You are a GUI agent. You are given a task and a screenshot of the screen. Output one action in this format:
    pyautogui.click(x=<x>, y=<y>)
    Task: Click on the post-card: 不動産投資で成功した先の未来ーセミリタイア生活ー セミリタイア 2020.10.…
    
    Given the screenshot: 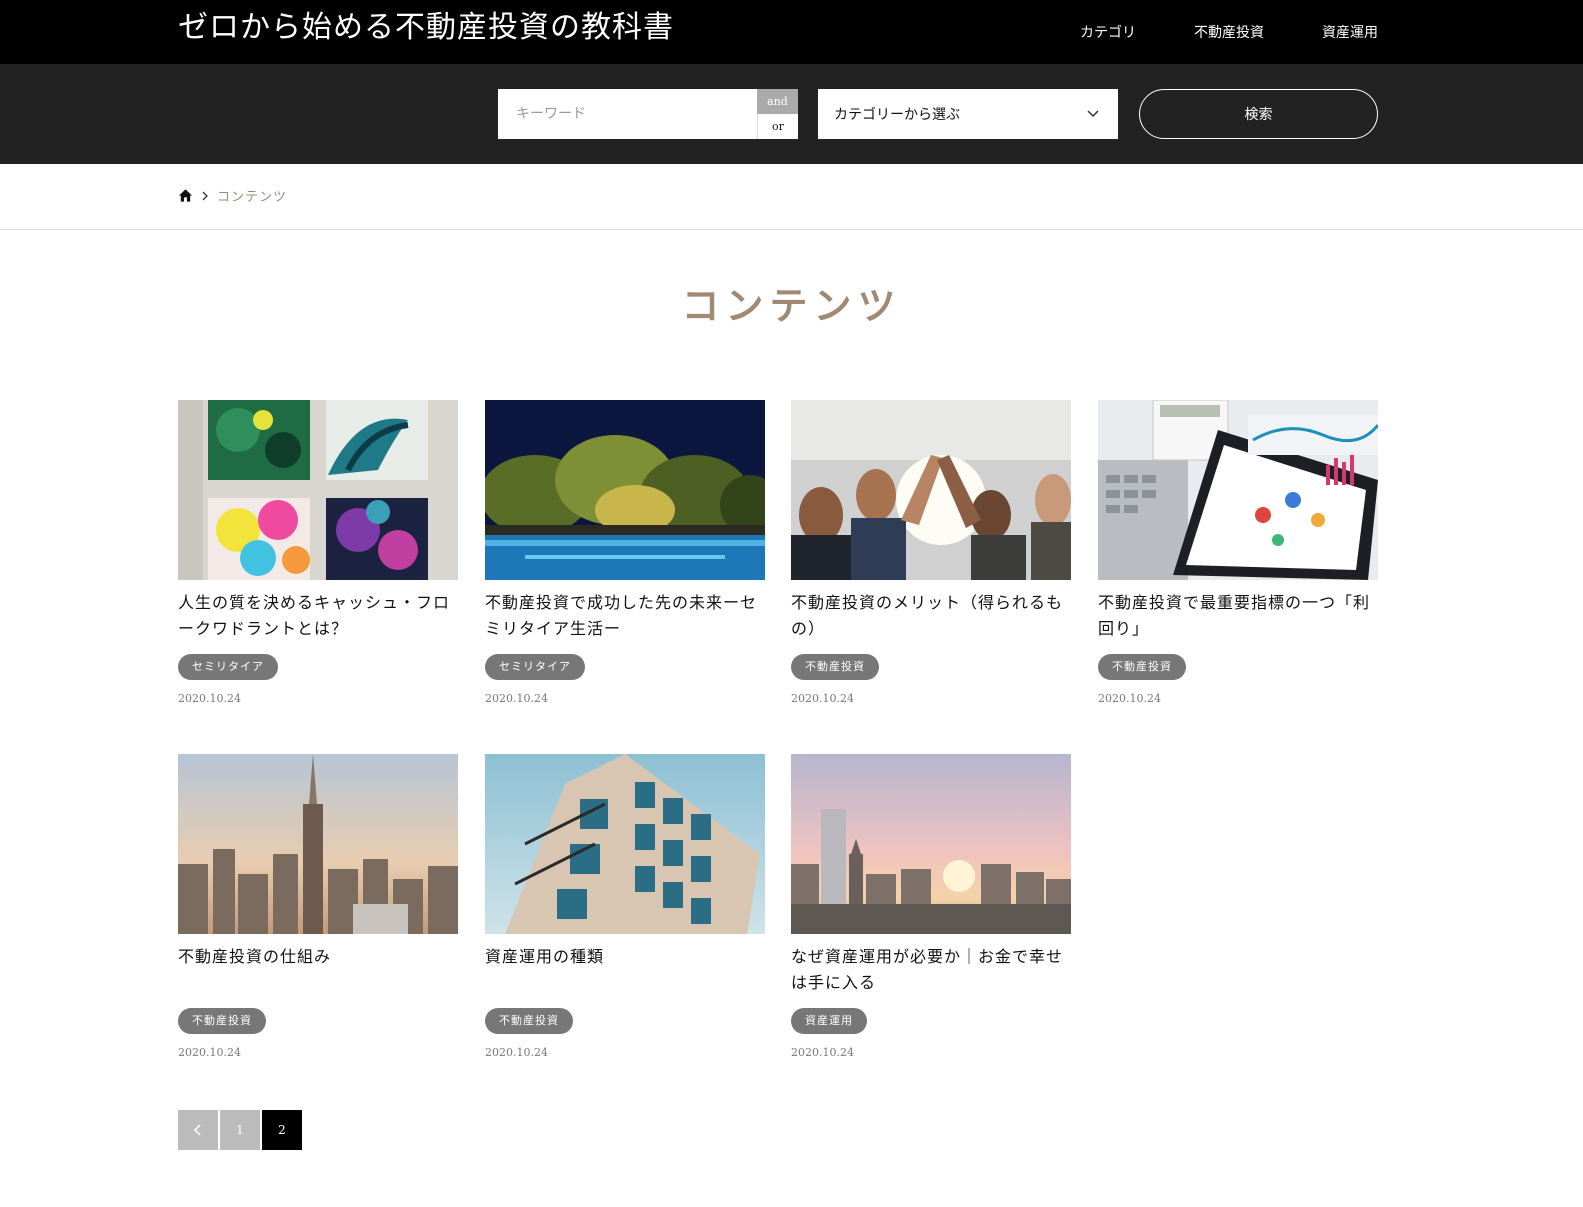 What is the action you would take?
    pyautogui.click(x=625, y=552)
    